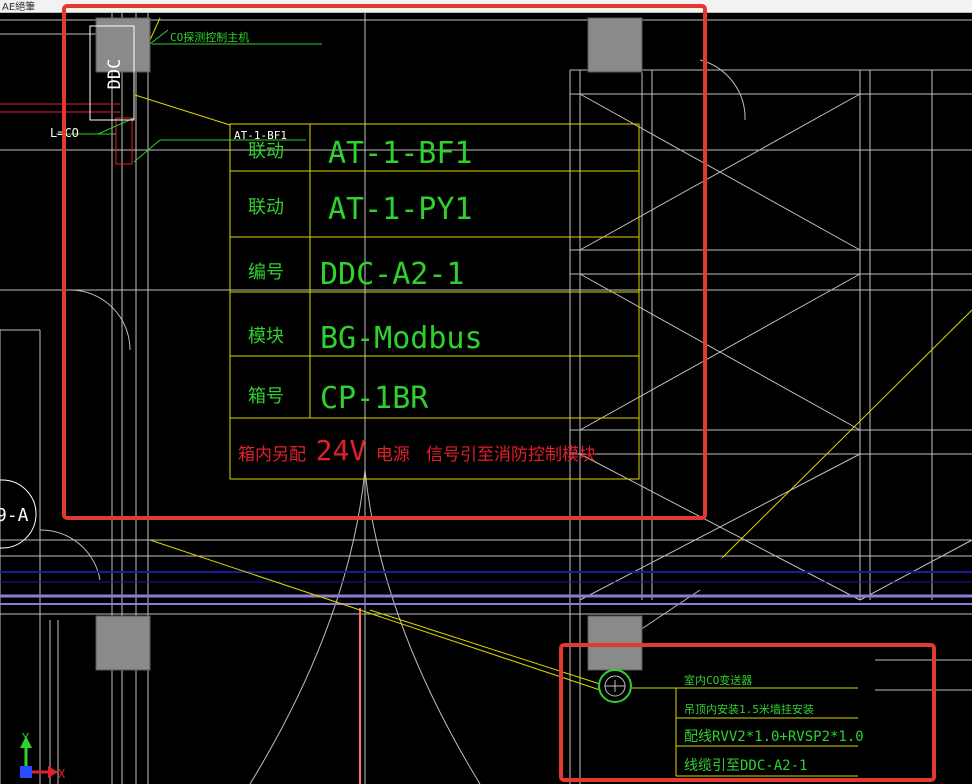 The width and height of the screenshot is (972, 784). What do you see at coordinates (43, 756) in the screenshot?
I see `ucs-axis-icon: Y X` at bounding box center [43, 756].